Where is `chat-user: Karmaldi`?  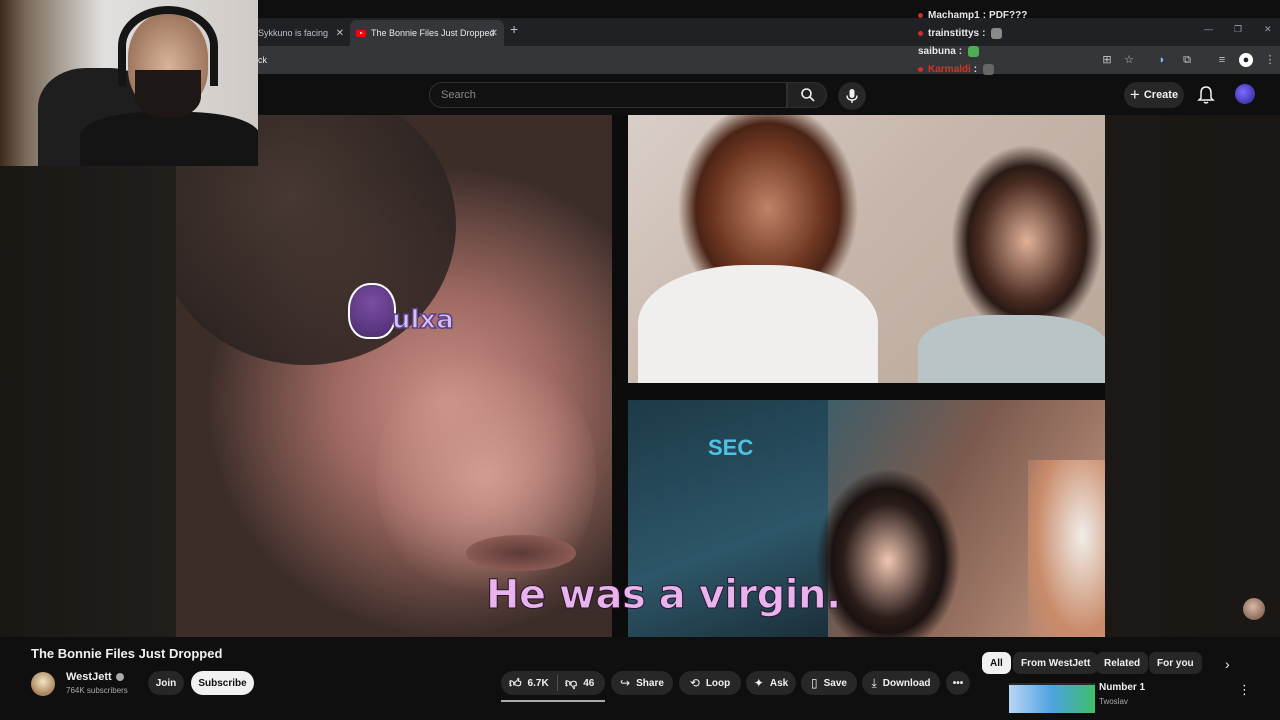 chat-user: Karmaldi is located at coordinates (949, 69).